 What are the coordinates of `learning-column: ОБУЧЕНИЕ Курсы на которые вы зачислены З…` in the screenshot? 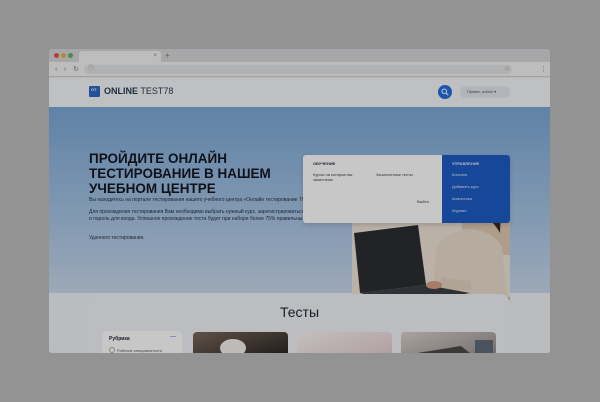 It's located at (372, 189).